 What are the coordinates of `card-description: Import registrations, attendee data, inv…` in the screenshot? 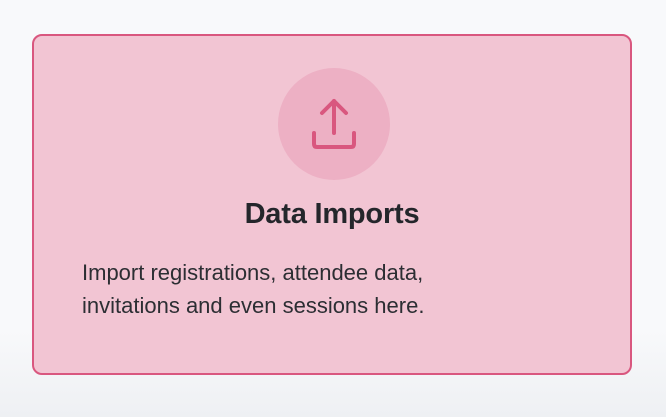 It's located at (317, 289).